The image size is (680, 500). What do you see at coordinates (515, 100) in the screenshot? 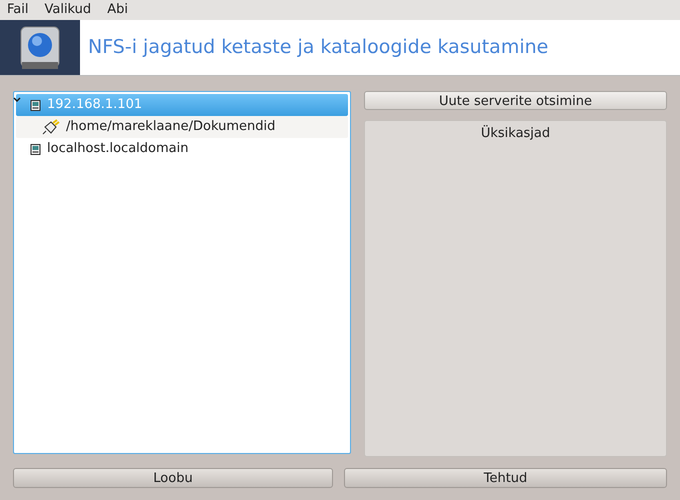
I see `search-servers-button: Uute serverite otsimine` at bounding box center [515, 100].